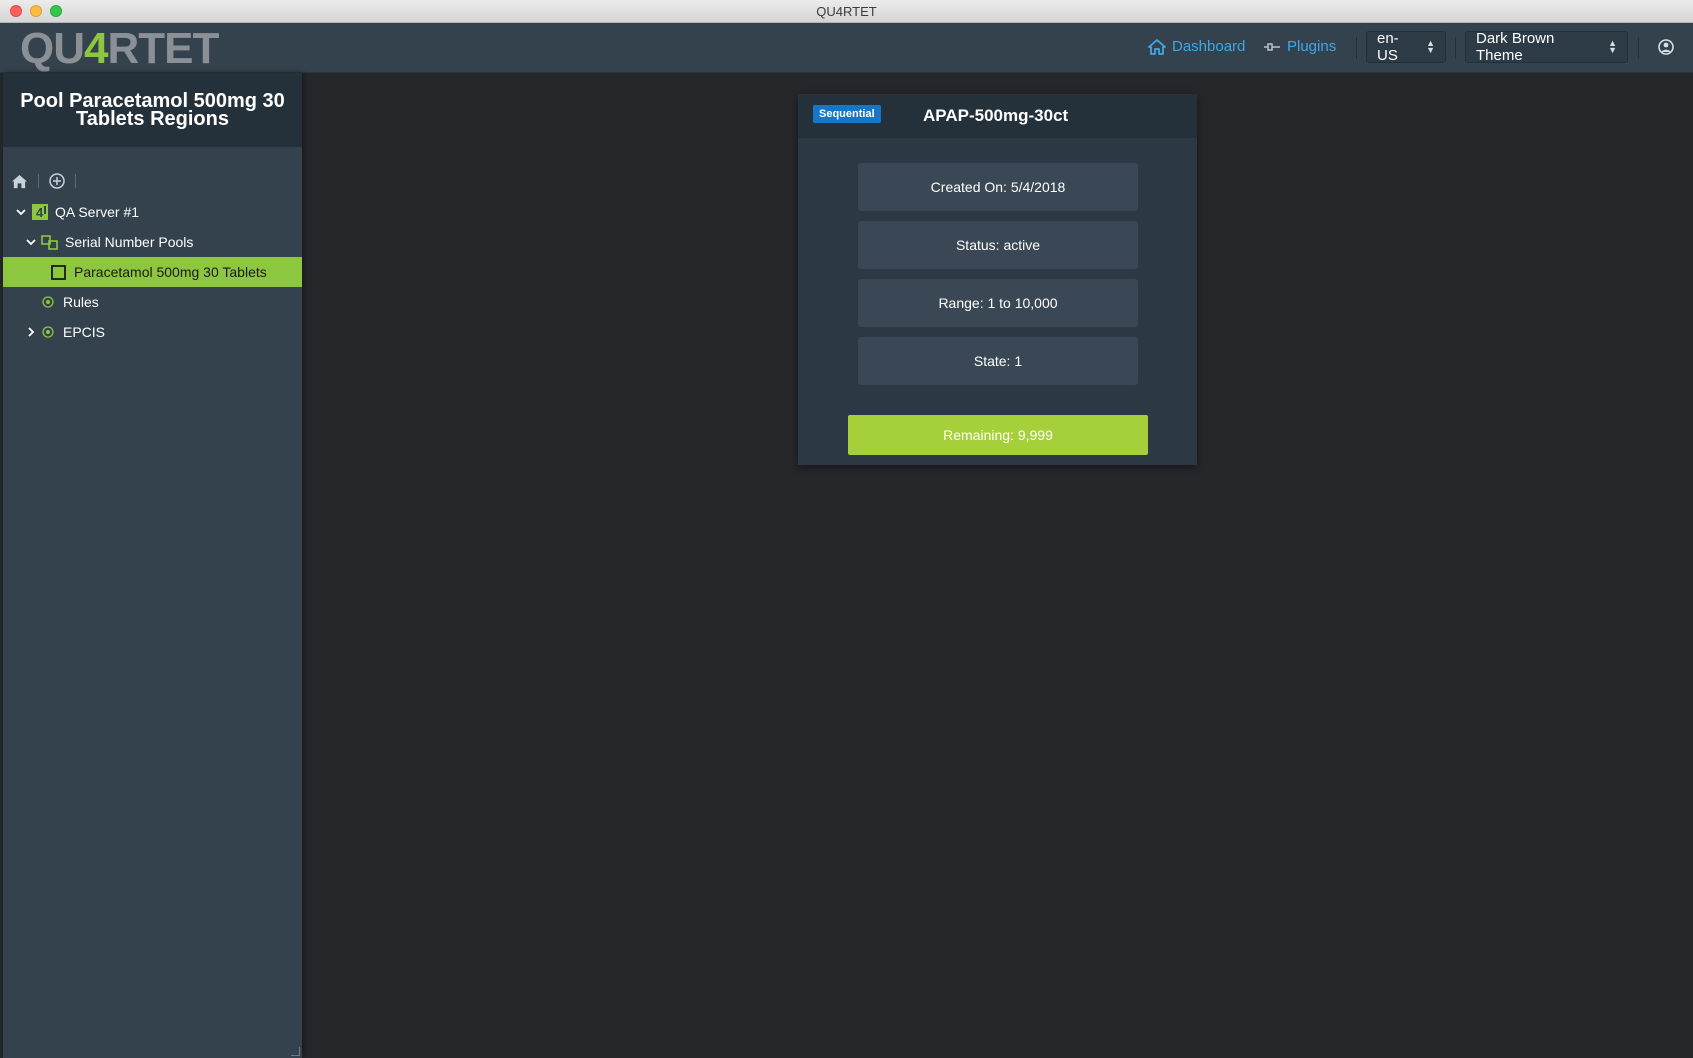 The image size is (1693, 1058). What do you see at coordinates (58, 272) in the screenshot?
I see `square-icon` at bounding box center [58, 272].